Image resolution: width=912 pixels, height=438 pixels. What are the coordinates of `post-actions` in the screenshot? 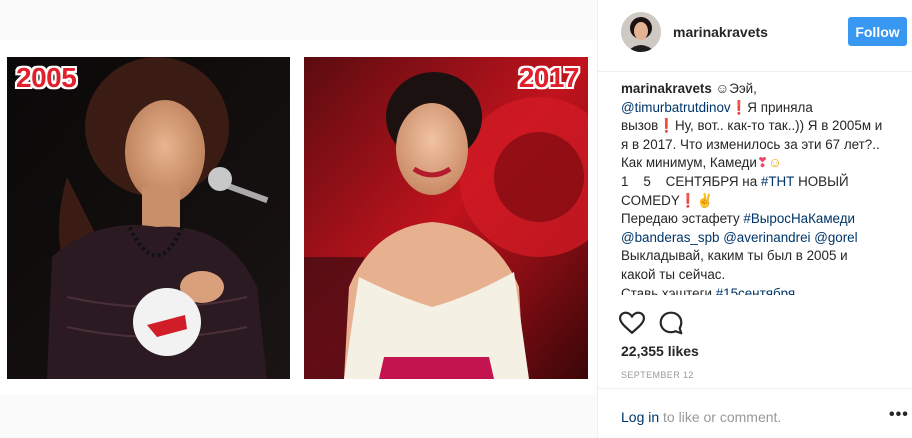 It's located at (660, 323).